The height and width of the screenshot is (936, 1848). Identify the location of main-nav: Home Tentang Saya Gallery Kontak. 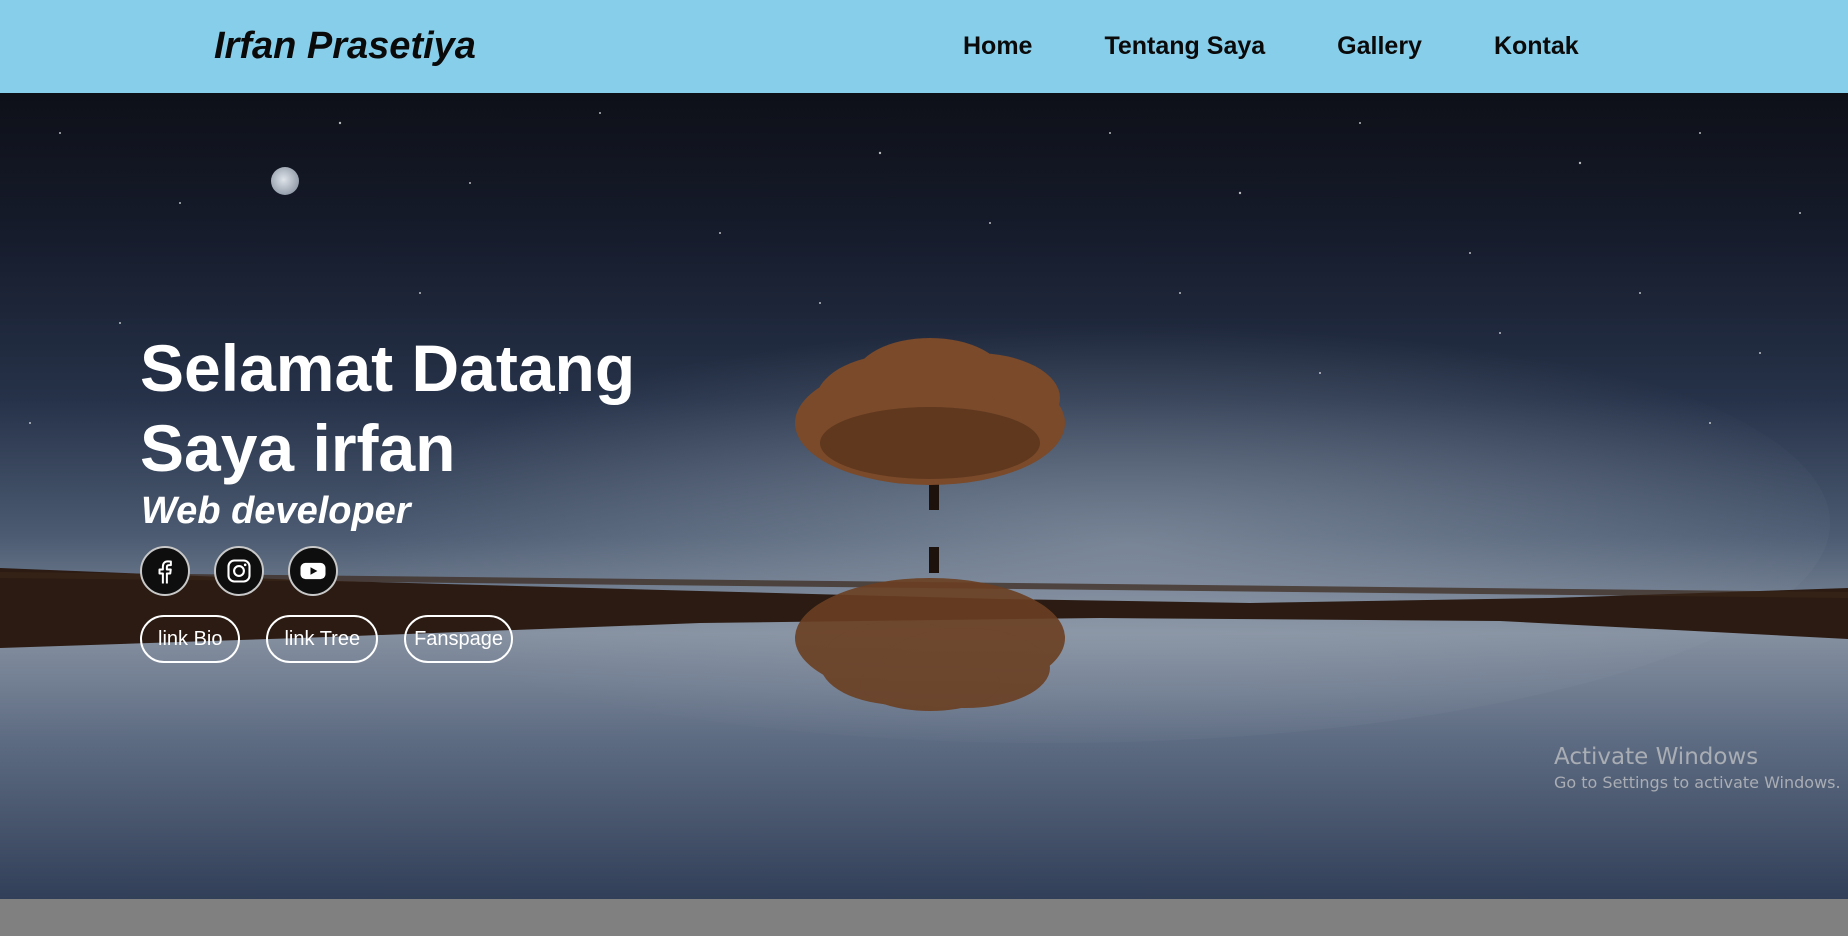
(1271, 46).